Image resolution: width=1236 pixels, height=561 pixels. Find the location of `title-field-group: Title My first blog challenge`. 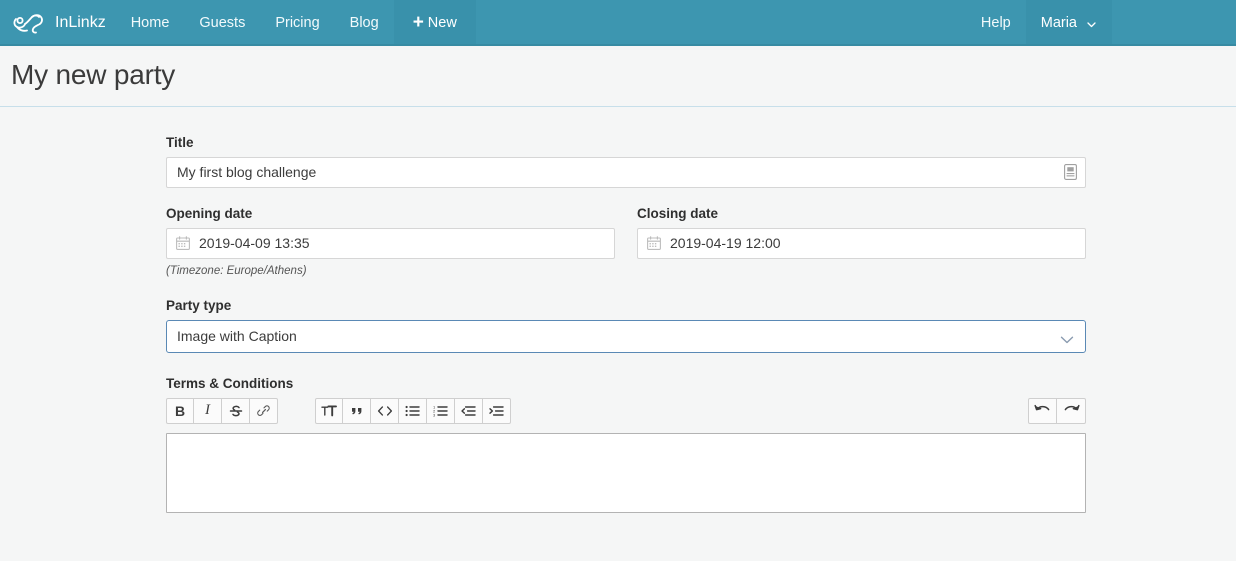

title-field-group: Title My first blog challenge is located at coordinates (626, 161).